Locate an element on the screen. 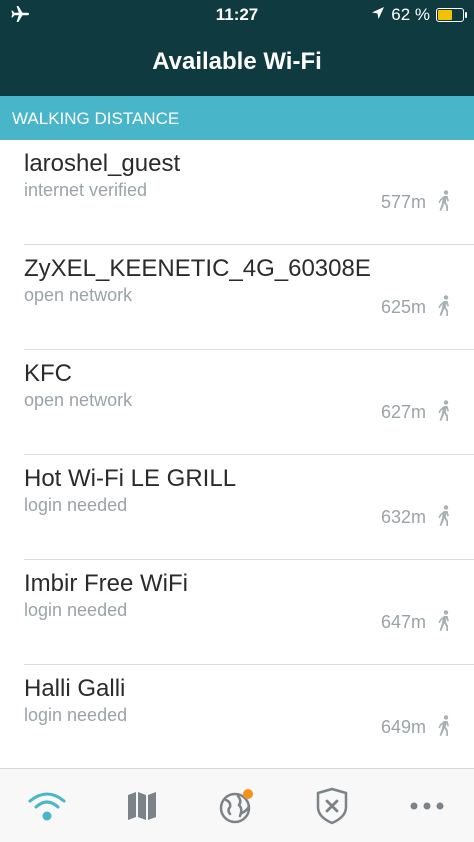 The height and width of the screenshot is (842, 474). network-row: Imbir Free WiFi login needed 647m is located at coordinates (237, 612).